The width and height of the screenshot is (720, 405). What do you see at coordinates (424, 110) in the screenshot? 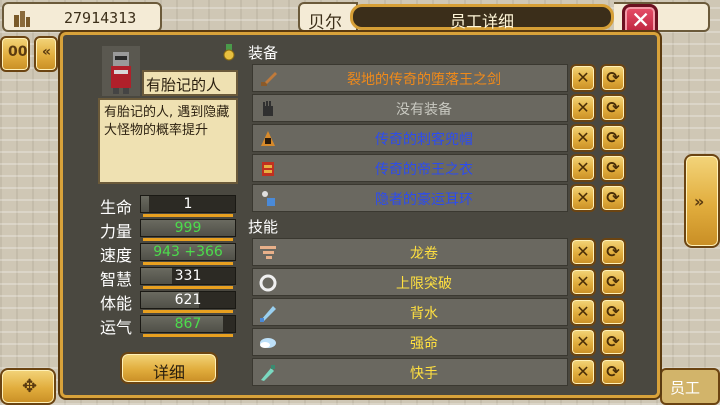
I see `equipment-name: 没有装备` at bounding box center [424, 110].